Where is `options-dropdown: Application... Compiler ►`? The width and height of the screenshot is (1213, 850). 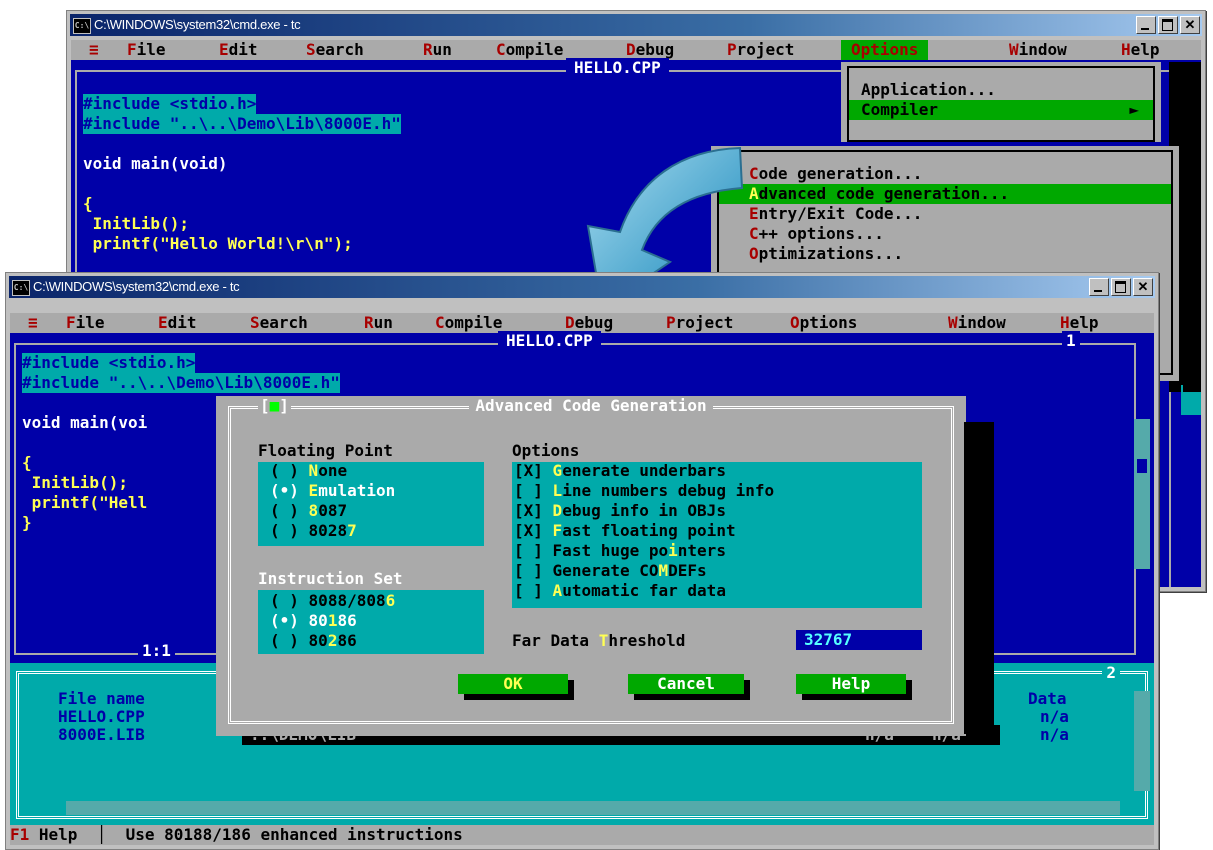
options-dropdown: Application... Compiler ► is located at coordinates (1001, 102).